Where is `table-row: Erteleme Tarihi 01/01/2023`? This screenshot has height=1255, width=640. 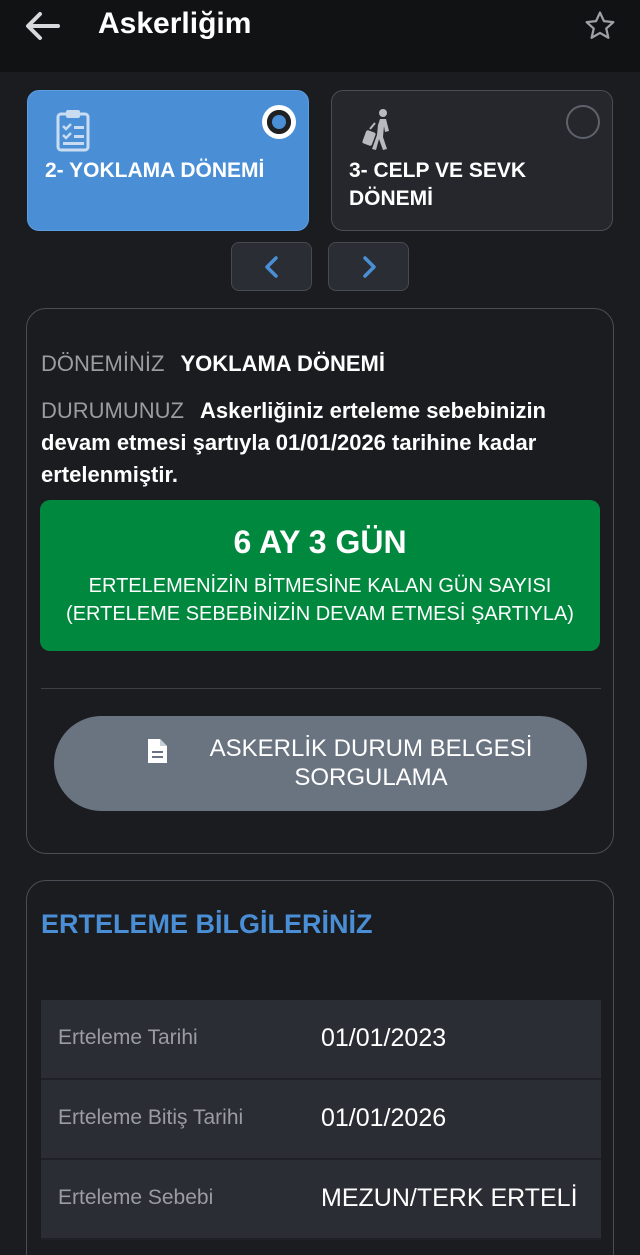
table-row: Erteleme Tarihi 01/01/2023 is located at coordinates (321, 1040).